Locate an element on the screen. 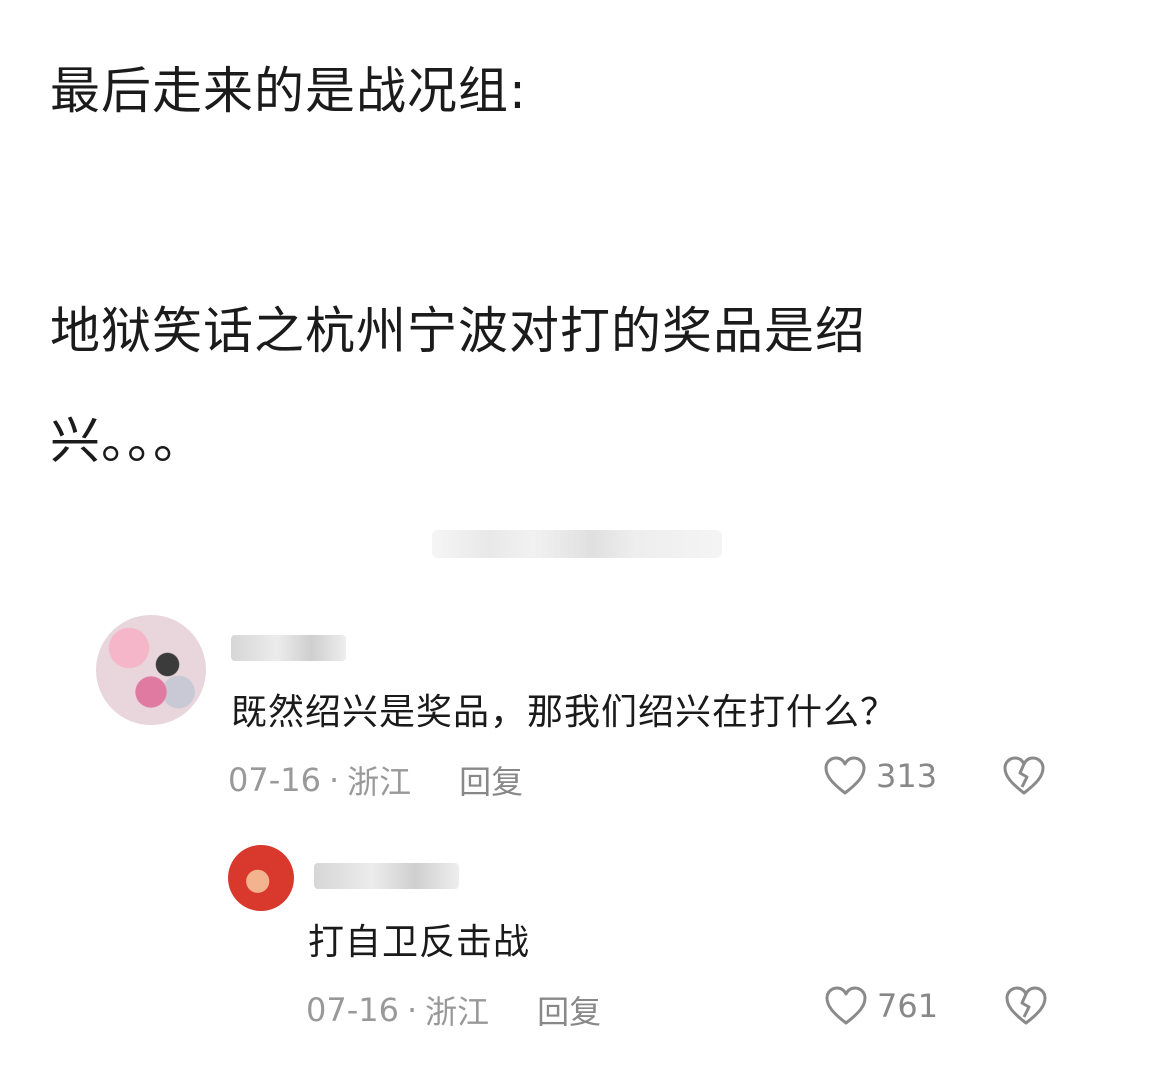  comment-text: 打自卫反击战 is located at coordinates (419, 942).